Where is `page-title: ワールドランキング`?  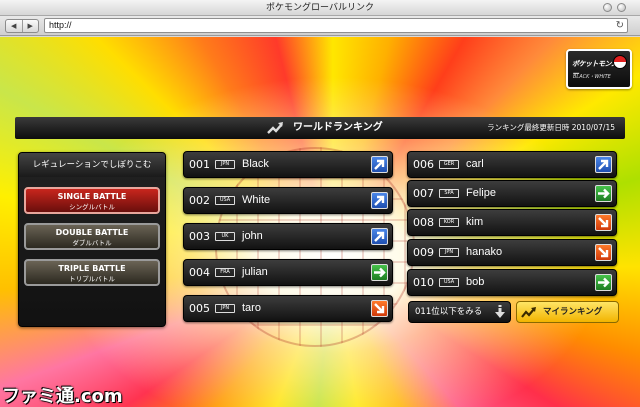 page-title: ワールドランキング is located at coordinates (338, 127).